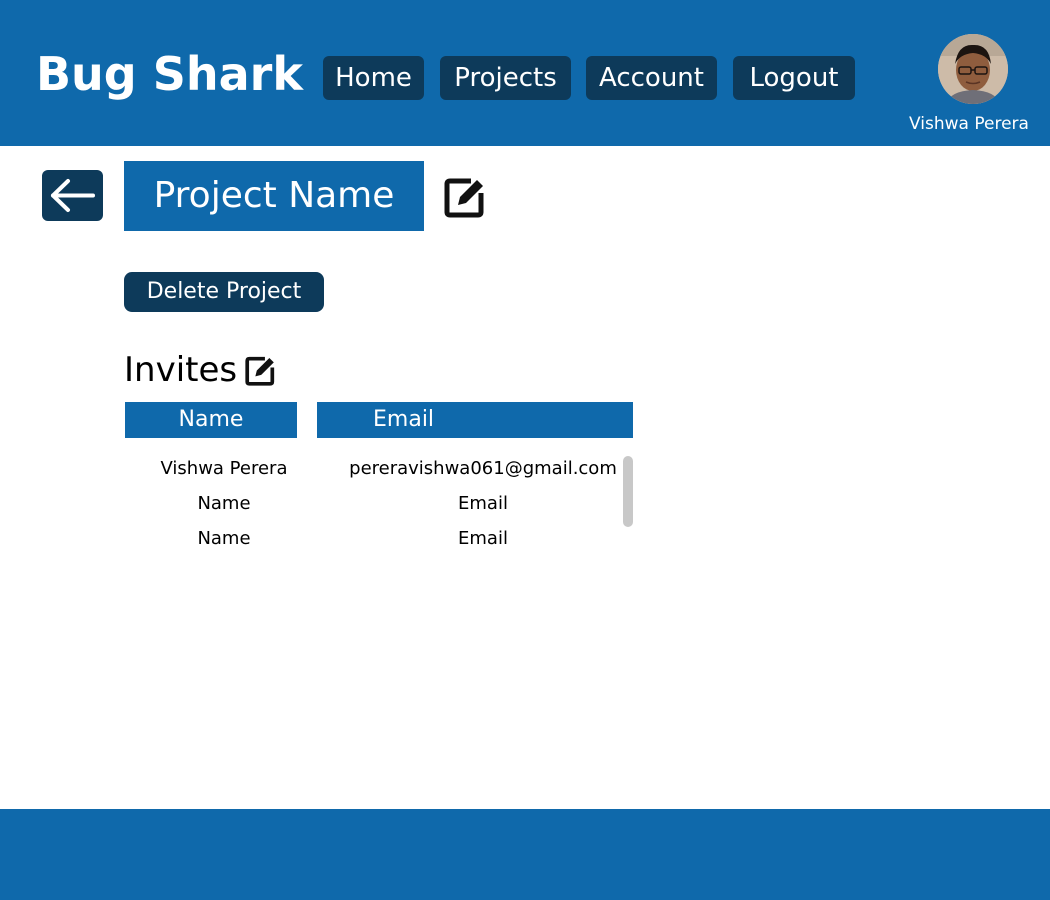  What do you see at coordinates (224, 292) in the screenshot?
I see `delete-project-button: Delete Project` at bounding box center [224, 292].